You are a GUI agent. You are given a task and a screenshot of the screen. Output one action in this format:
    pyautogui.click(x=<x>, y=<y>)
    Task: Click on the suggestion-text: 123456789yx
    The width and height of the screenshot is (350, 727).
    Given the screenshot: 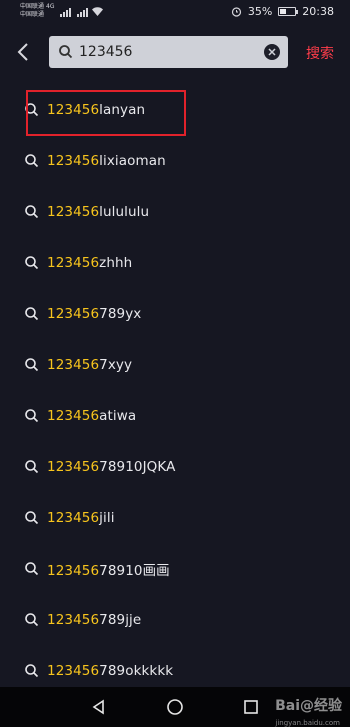 What is the action you would take?
    pyautogui.click(x=94, y=314)
    